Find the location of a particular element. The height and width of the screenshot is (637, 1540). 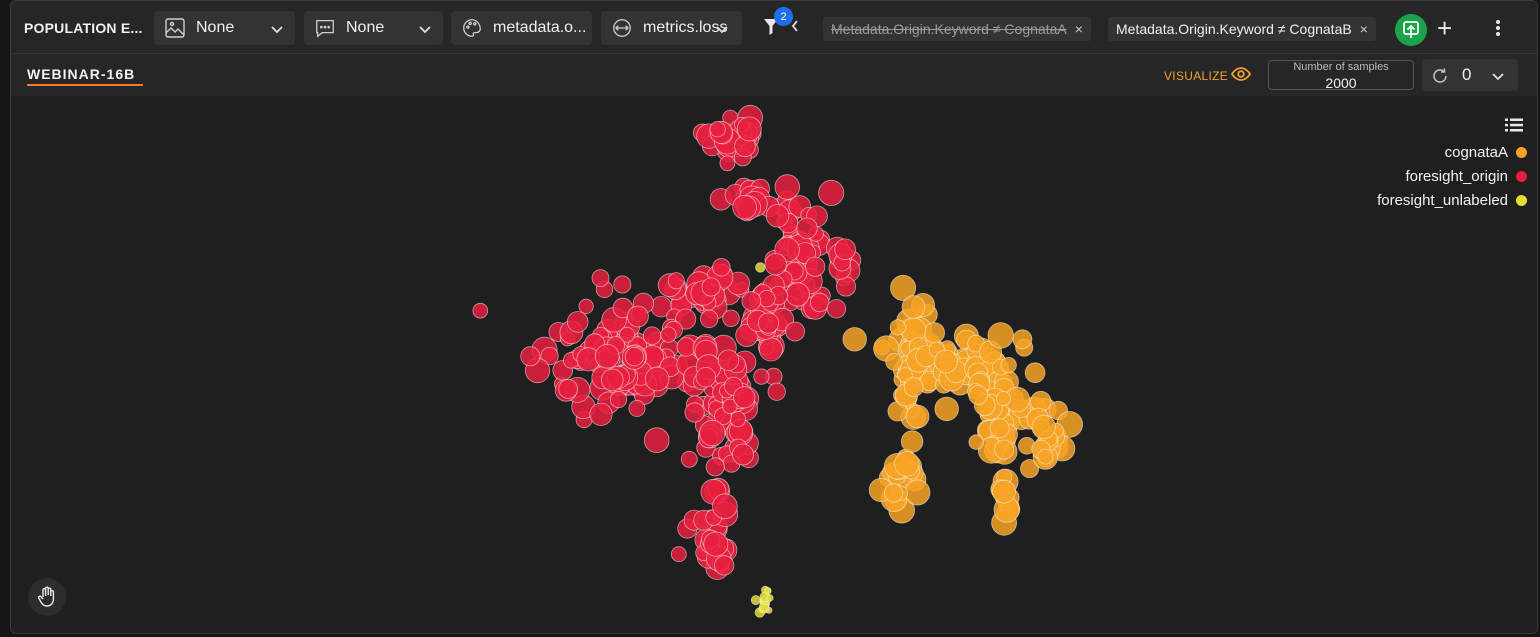

project-tab: WEBINAR-16B is located at coordinates (81, 74).